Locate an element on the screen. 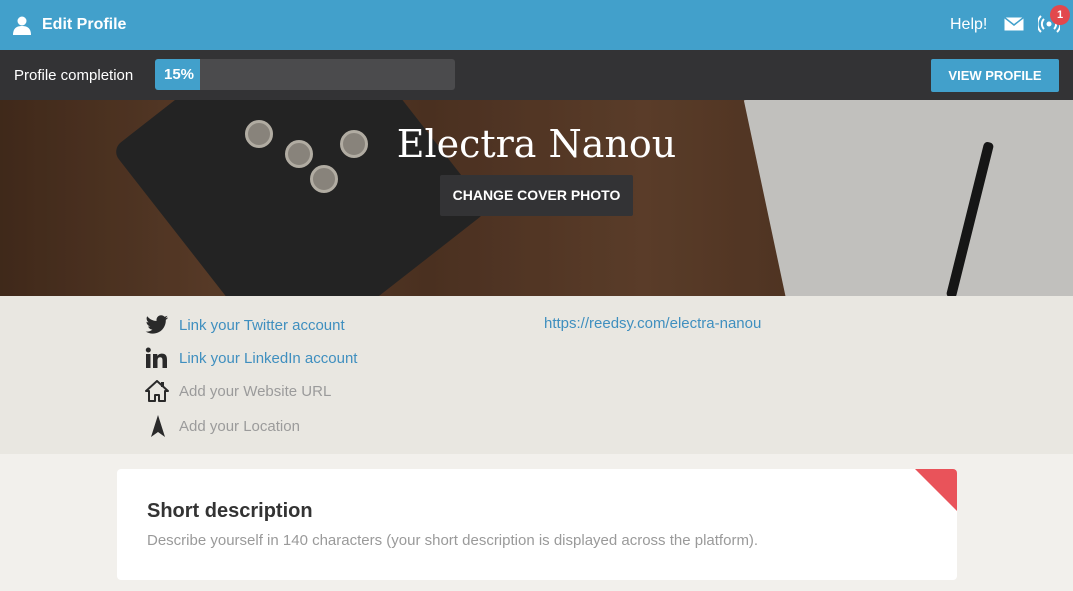 This screenshot has height=591, width=1073. location-link: Add your Location is located at coordinates (239, 426).